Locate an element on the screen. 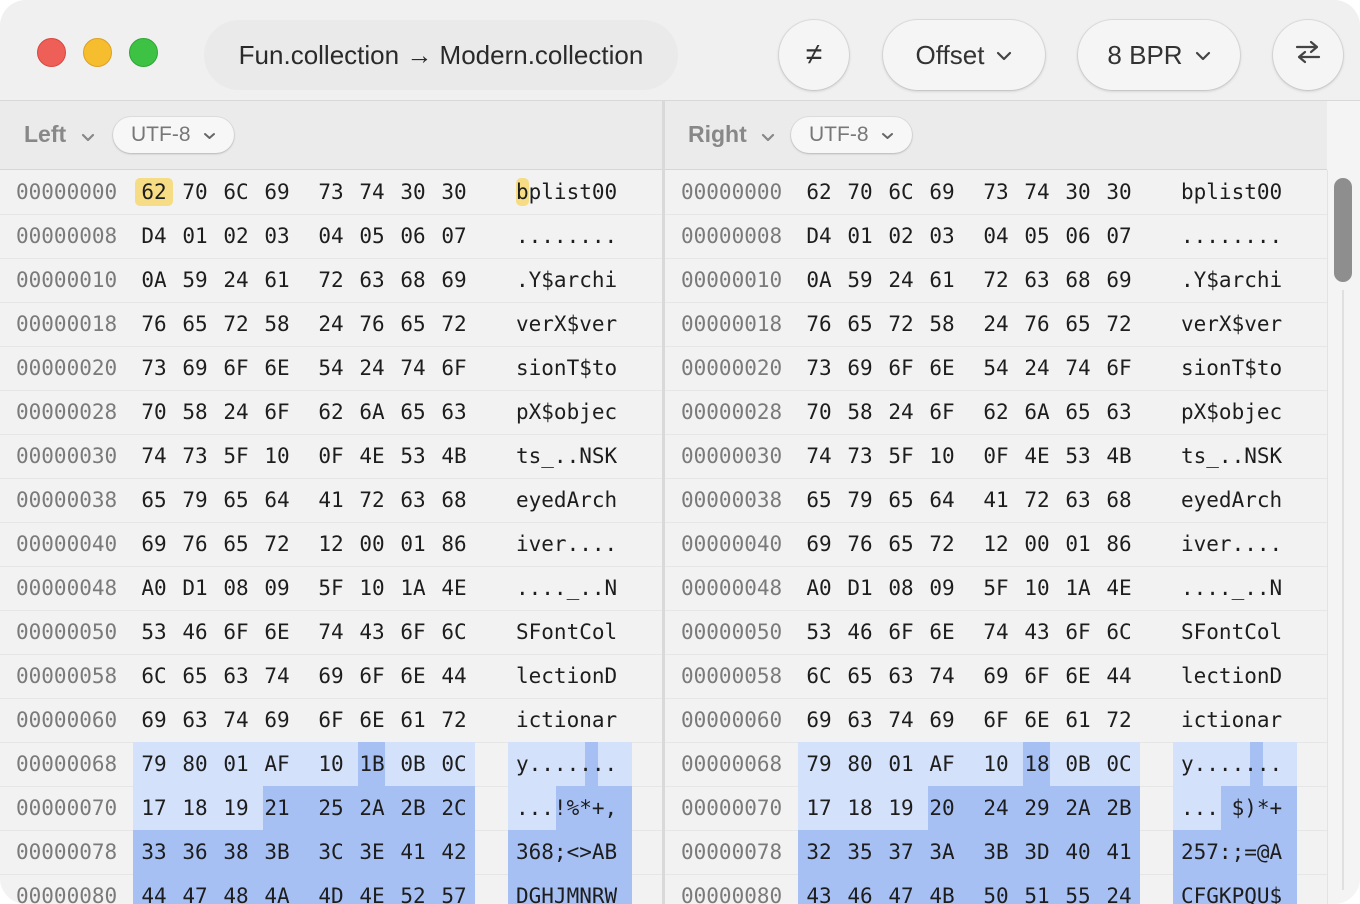 The width and height of the screenshot is (1360, 904). hex-byte: 02 is located at coordinates (236, 236).